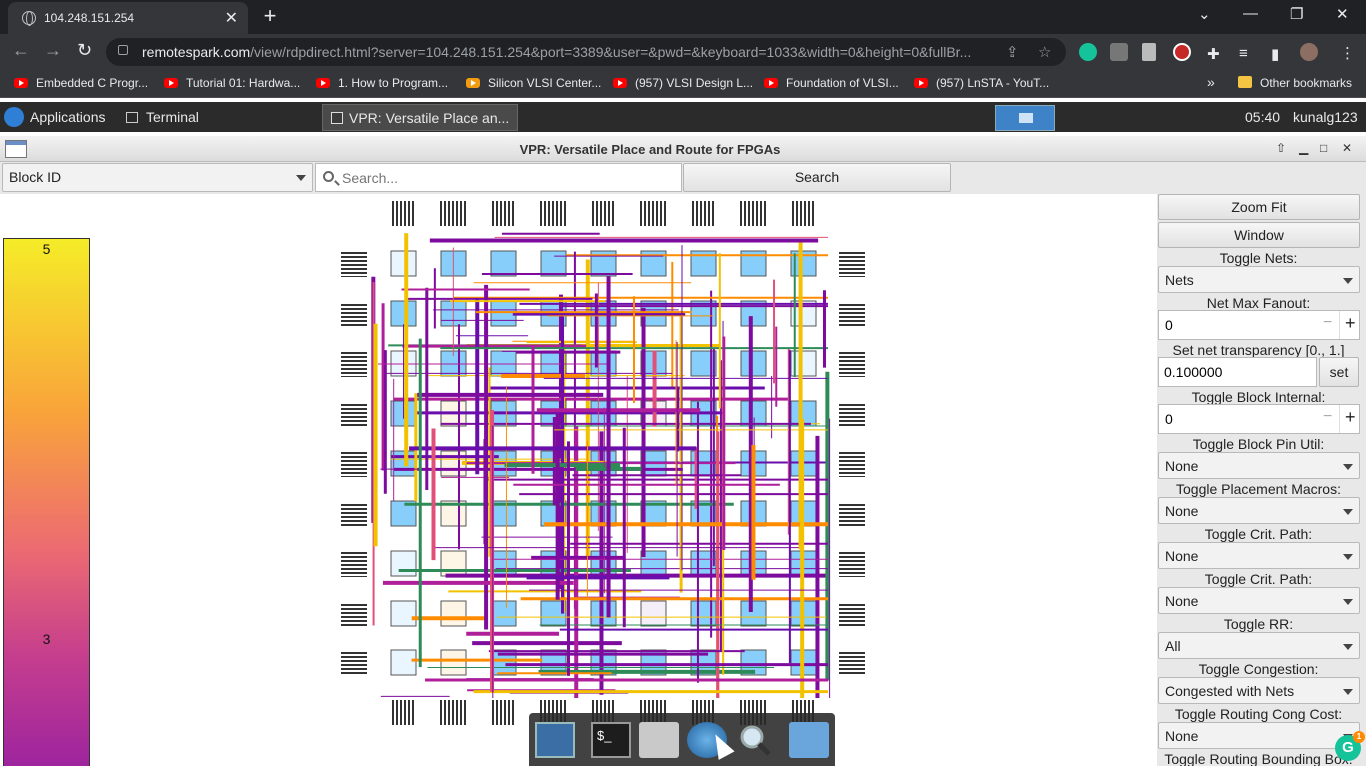  What do you see at coordinates (1237, 372) in the screenshot?
I see `net-transparency-input: 0.100000` at bounding box center [1237, 372].